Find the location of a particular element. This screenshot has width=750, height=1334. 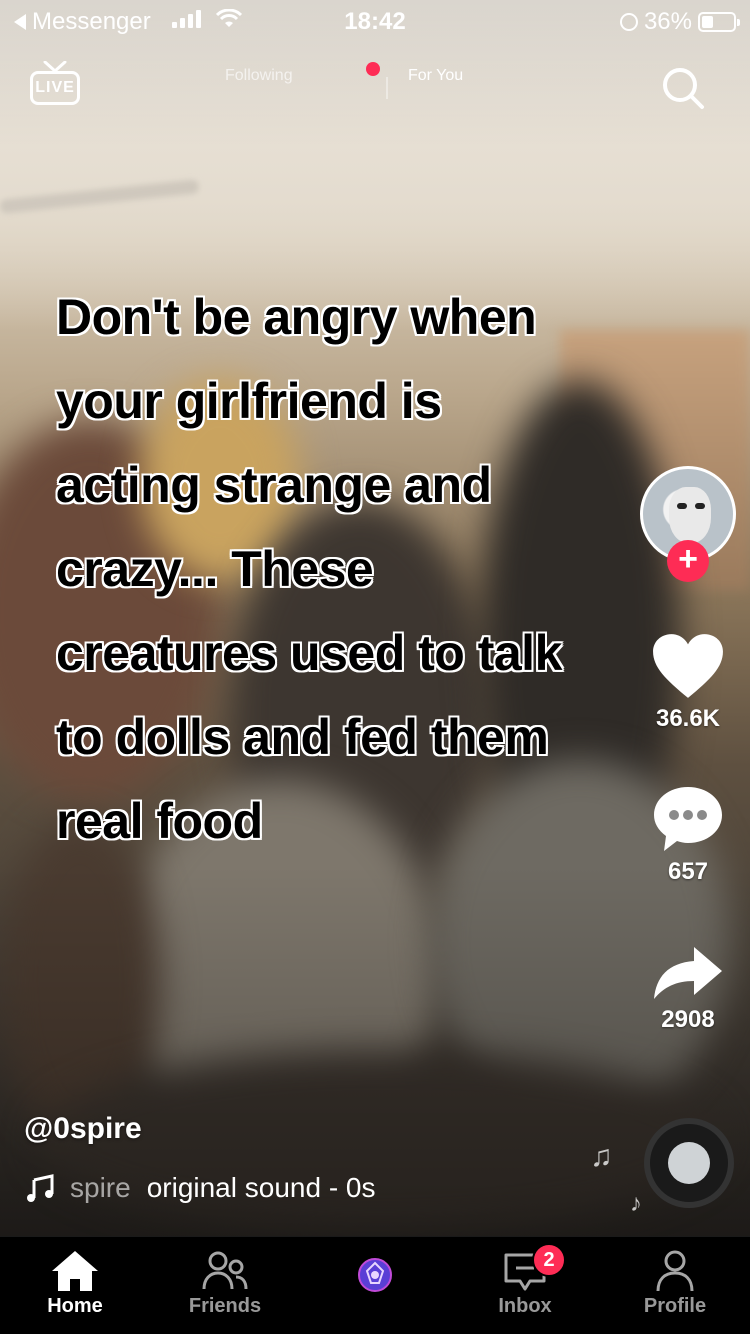

comment-count: 657 is located at coordinates (688, 871).